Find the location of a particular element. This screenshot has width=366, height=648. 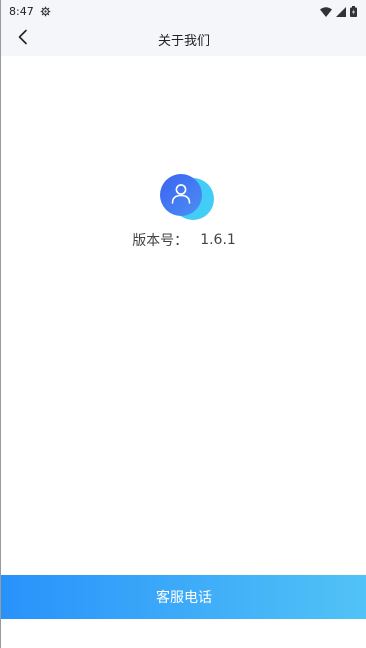

chevron-left-icon is located at coordinates (23, 39).